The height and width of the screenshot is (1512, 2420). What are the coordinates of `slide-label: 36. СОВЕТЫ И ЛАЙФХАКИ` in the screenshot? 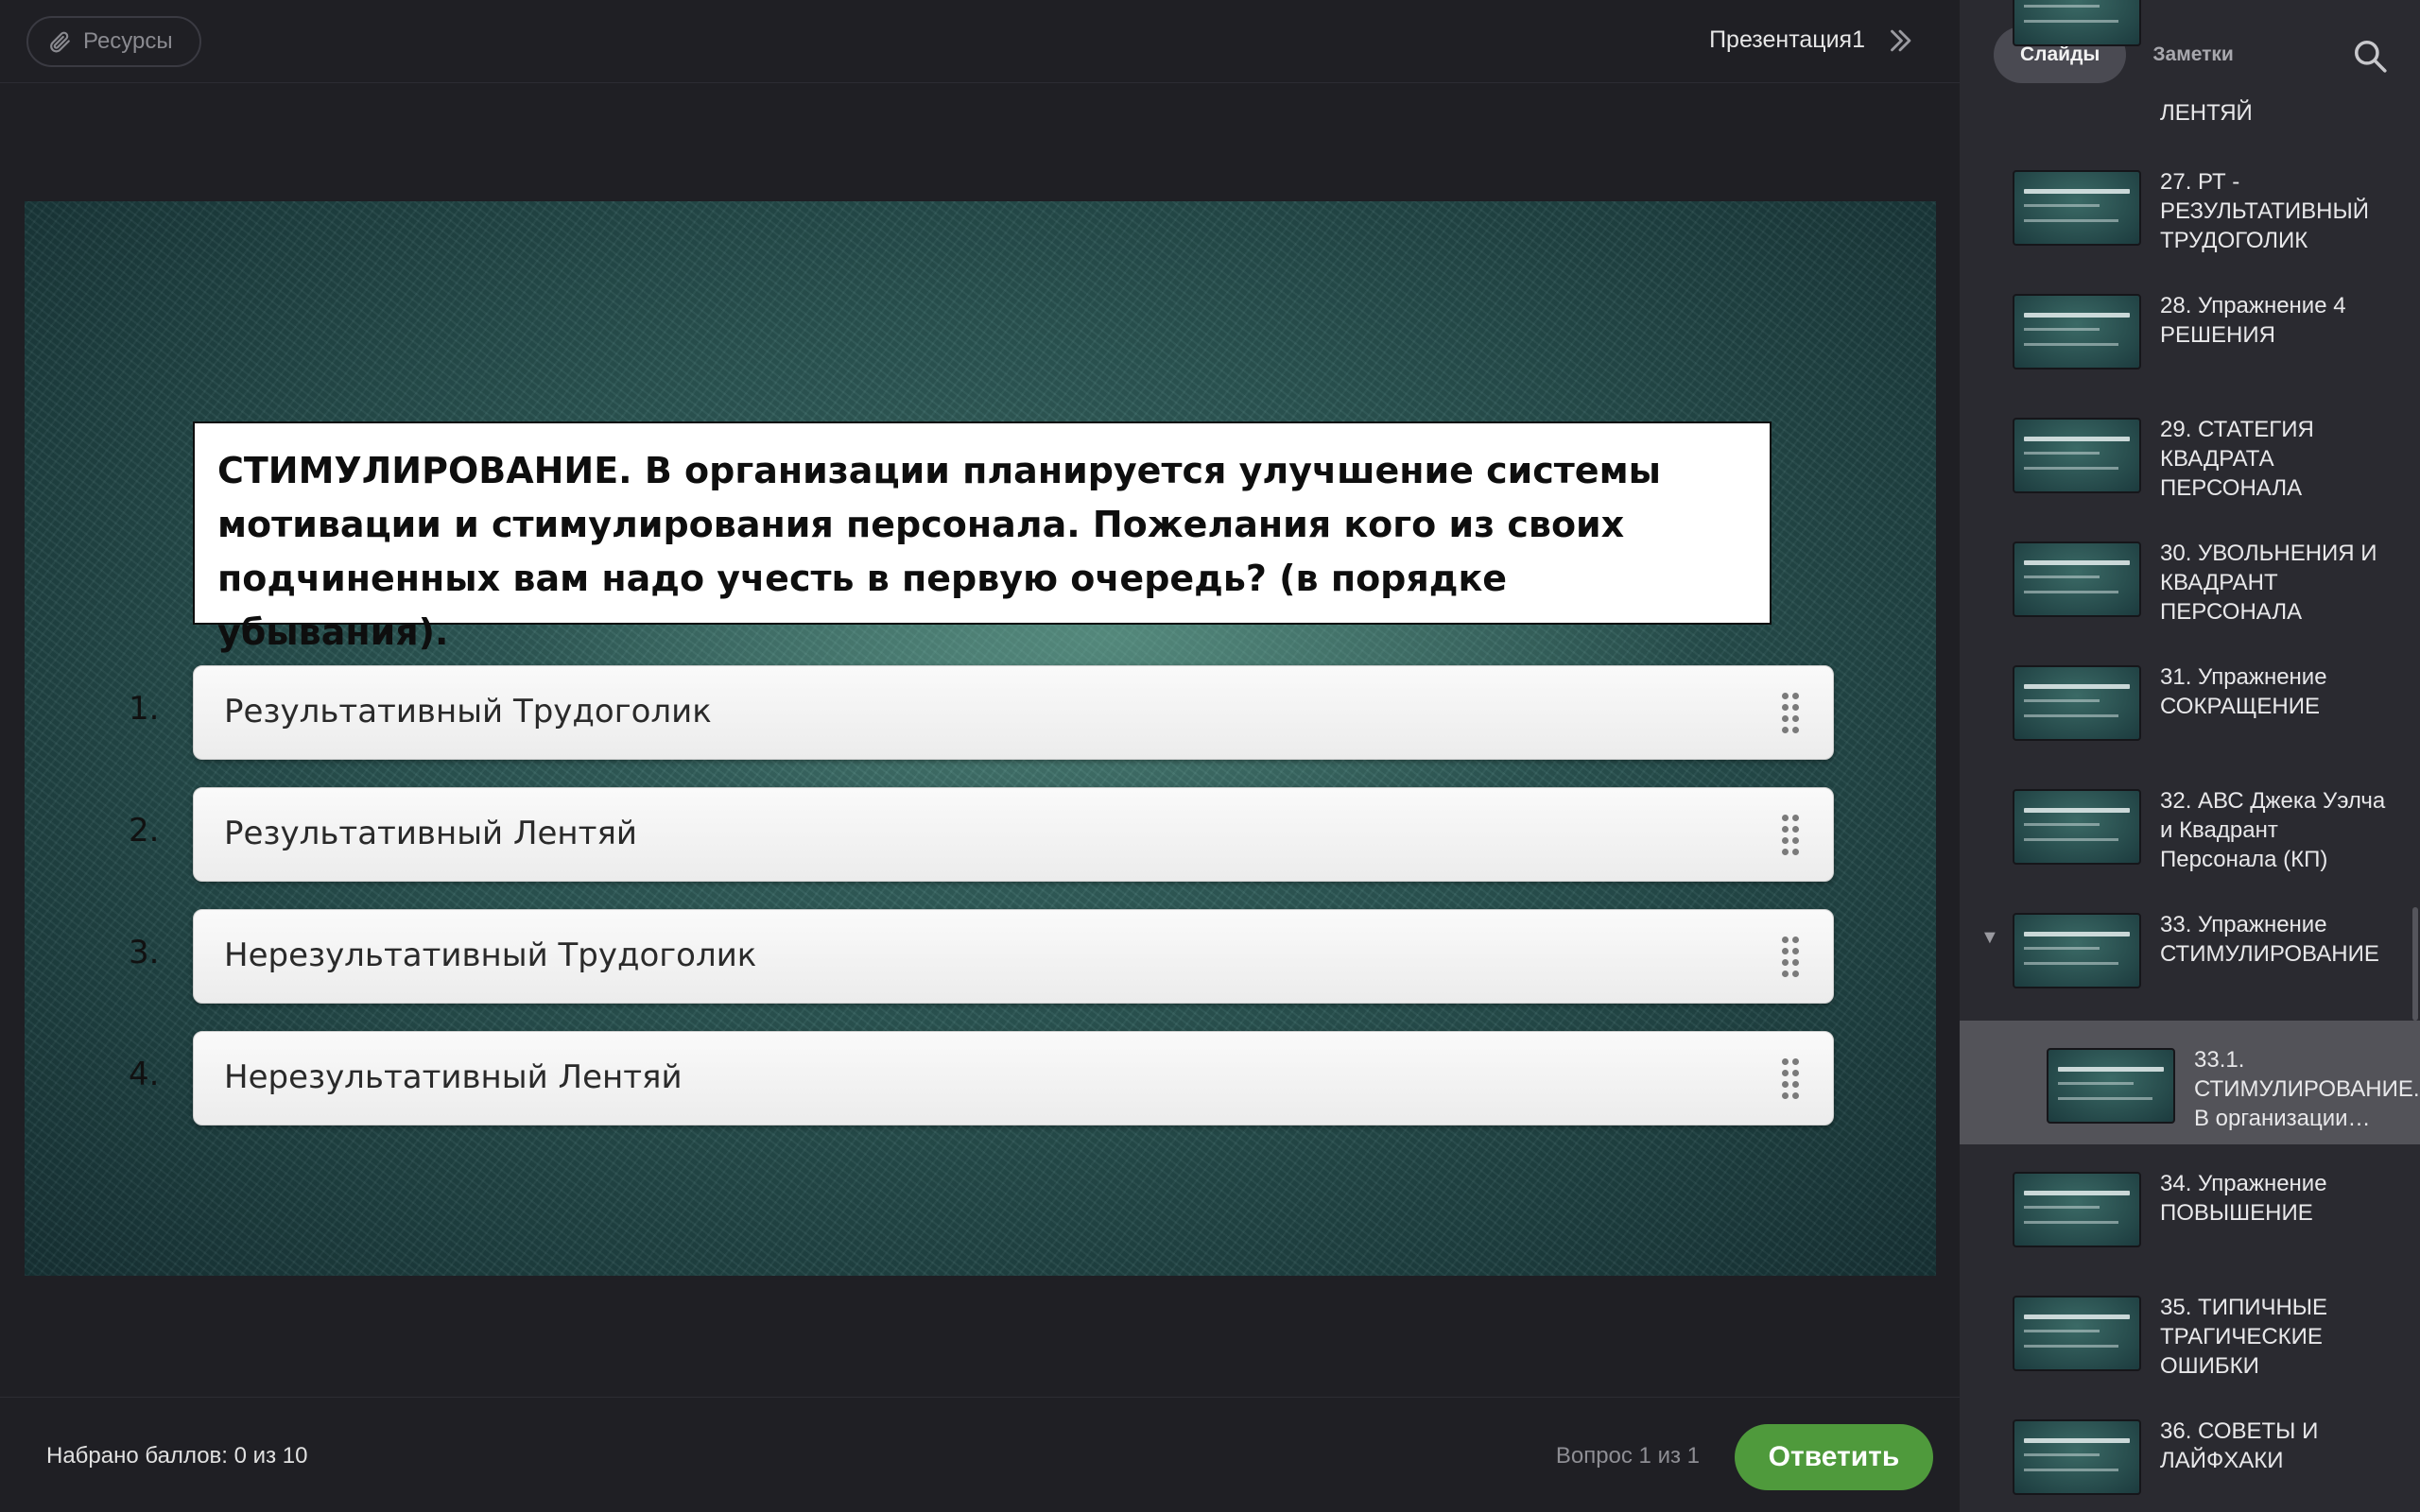 It's located at (2239, 1445).